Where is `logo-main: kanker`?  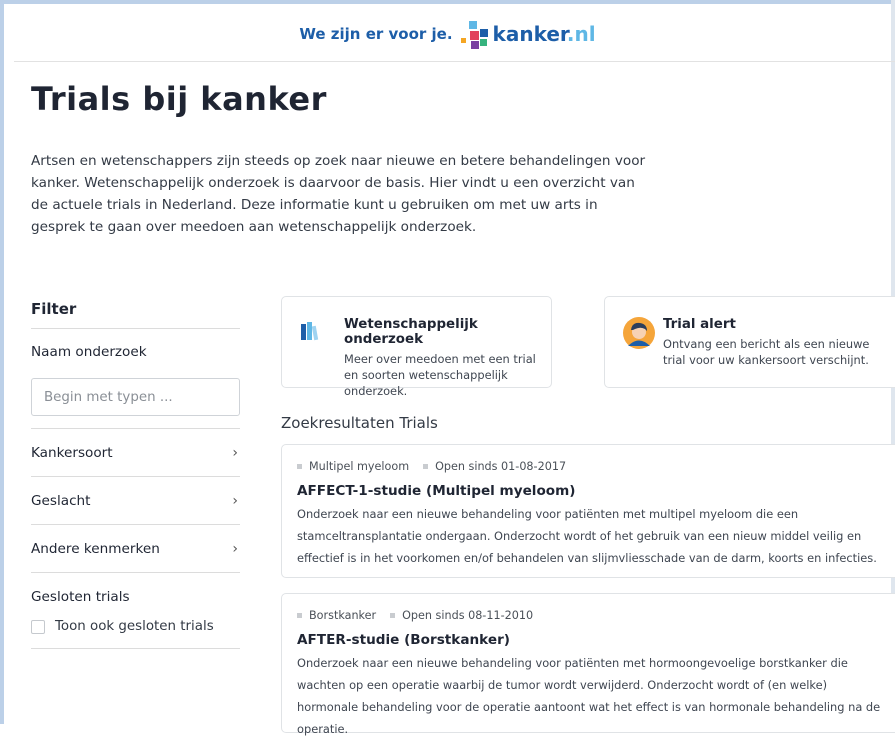 logo-main: kanker is located at coordinates (529, 34).